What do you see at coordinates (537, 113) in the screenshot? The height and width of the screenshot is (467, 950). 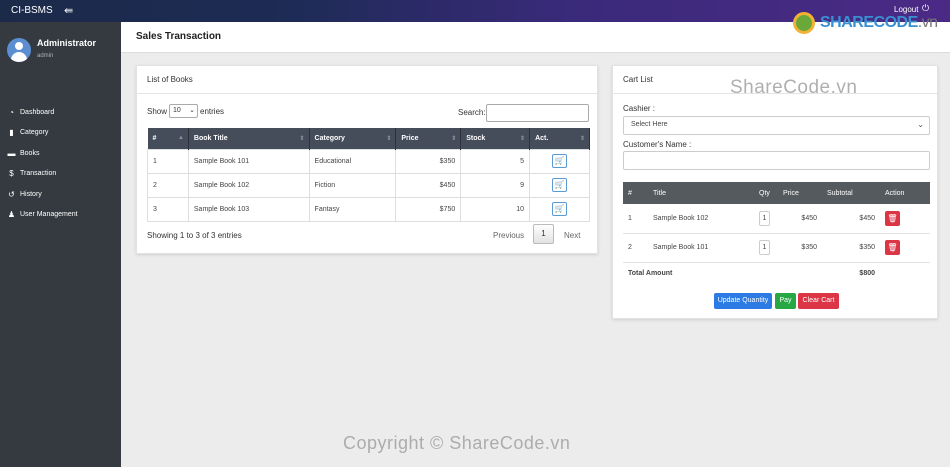 I see `search-input` at bounding box center [537, 113].